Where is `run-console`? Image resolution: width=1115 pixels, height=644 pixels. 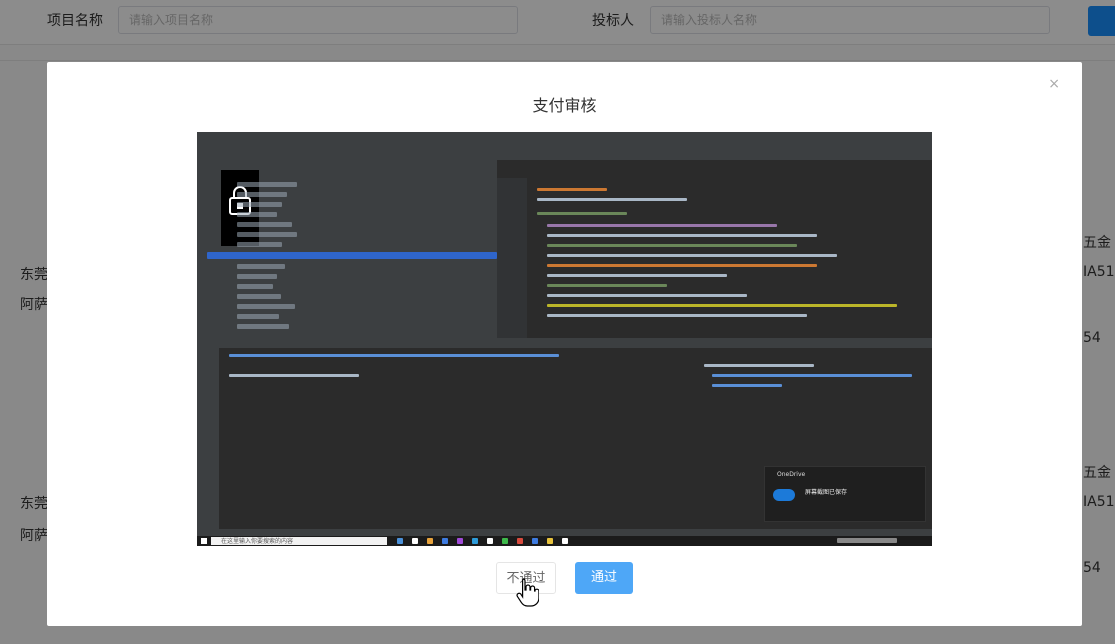
run-console is located at coordinates (452, 442).